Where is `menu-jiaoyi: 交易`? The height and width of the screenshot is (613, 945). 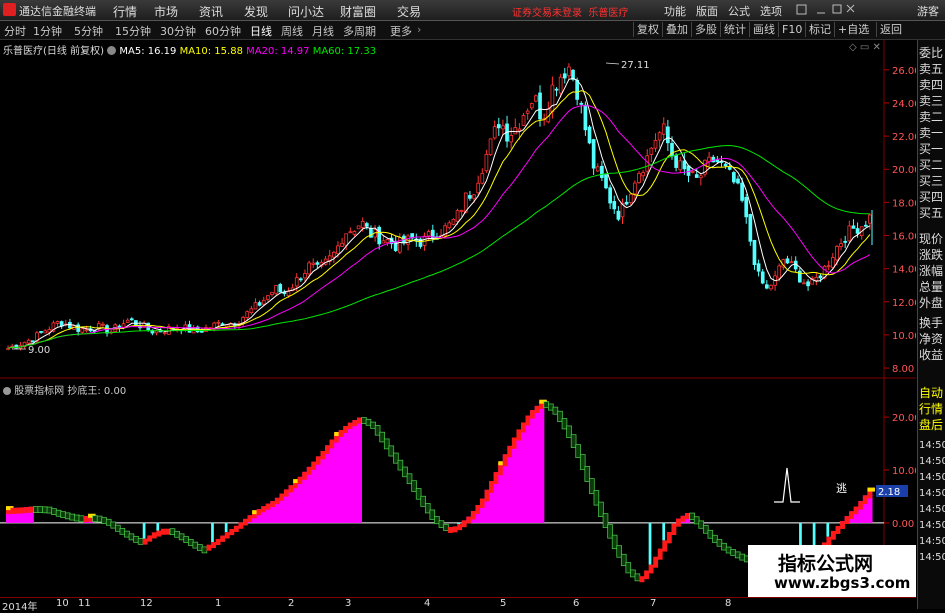 menu-jiaoyi: 交易 is located at coordinates (409, 11).